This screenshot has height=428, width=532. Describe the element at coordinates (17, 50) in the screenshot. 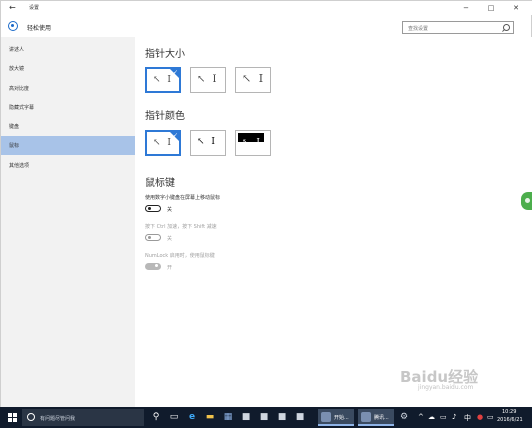

I see `sidebar-item-label: 讲述人` at that location.